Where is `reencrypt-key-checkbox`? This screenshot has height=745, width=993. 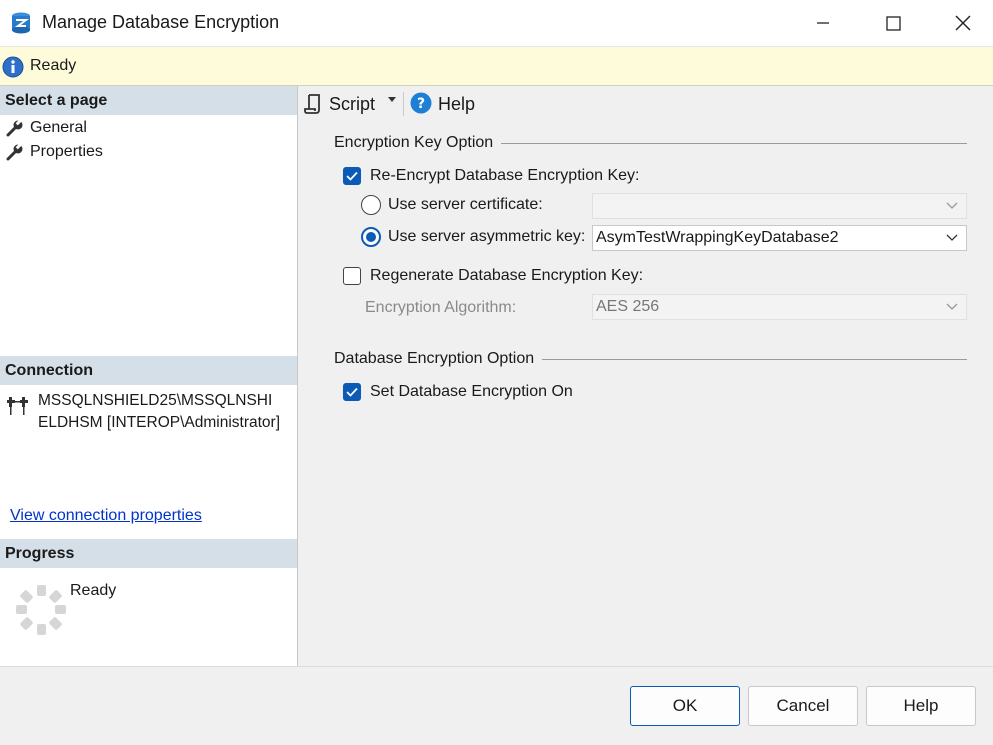
reencrypt-key-checkbox is located at coordinates (352, 176).